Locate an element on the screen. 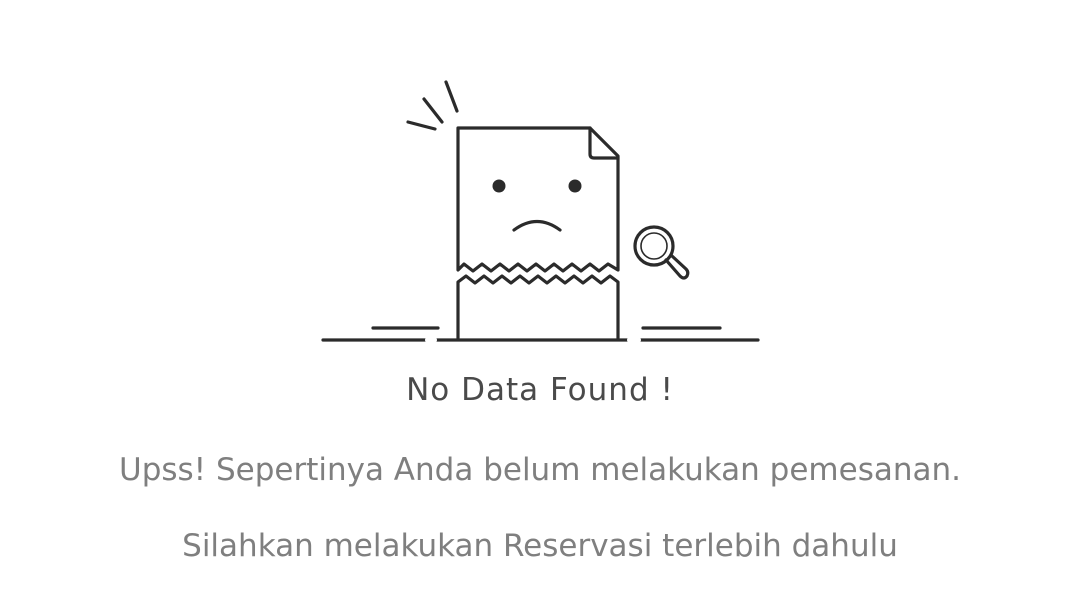  ground-lines is located at coordinates (540, 334).